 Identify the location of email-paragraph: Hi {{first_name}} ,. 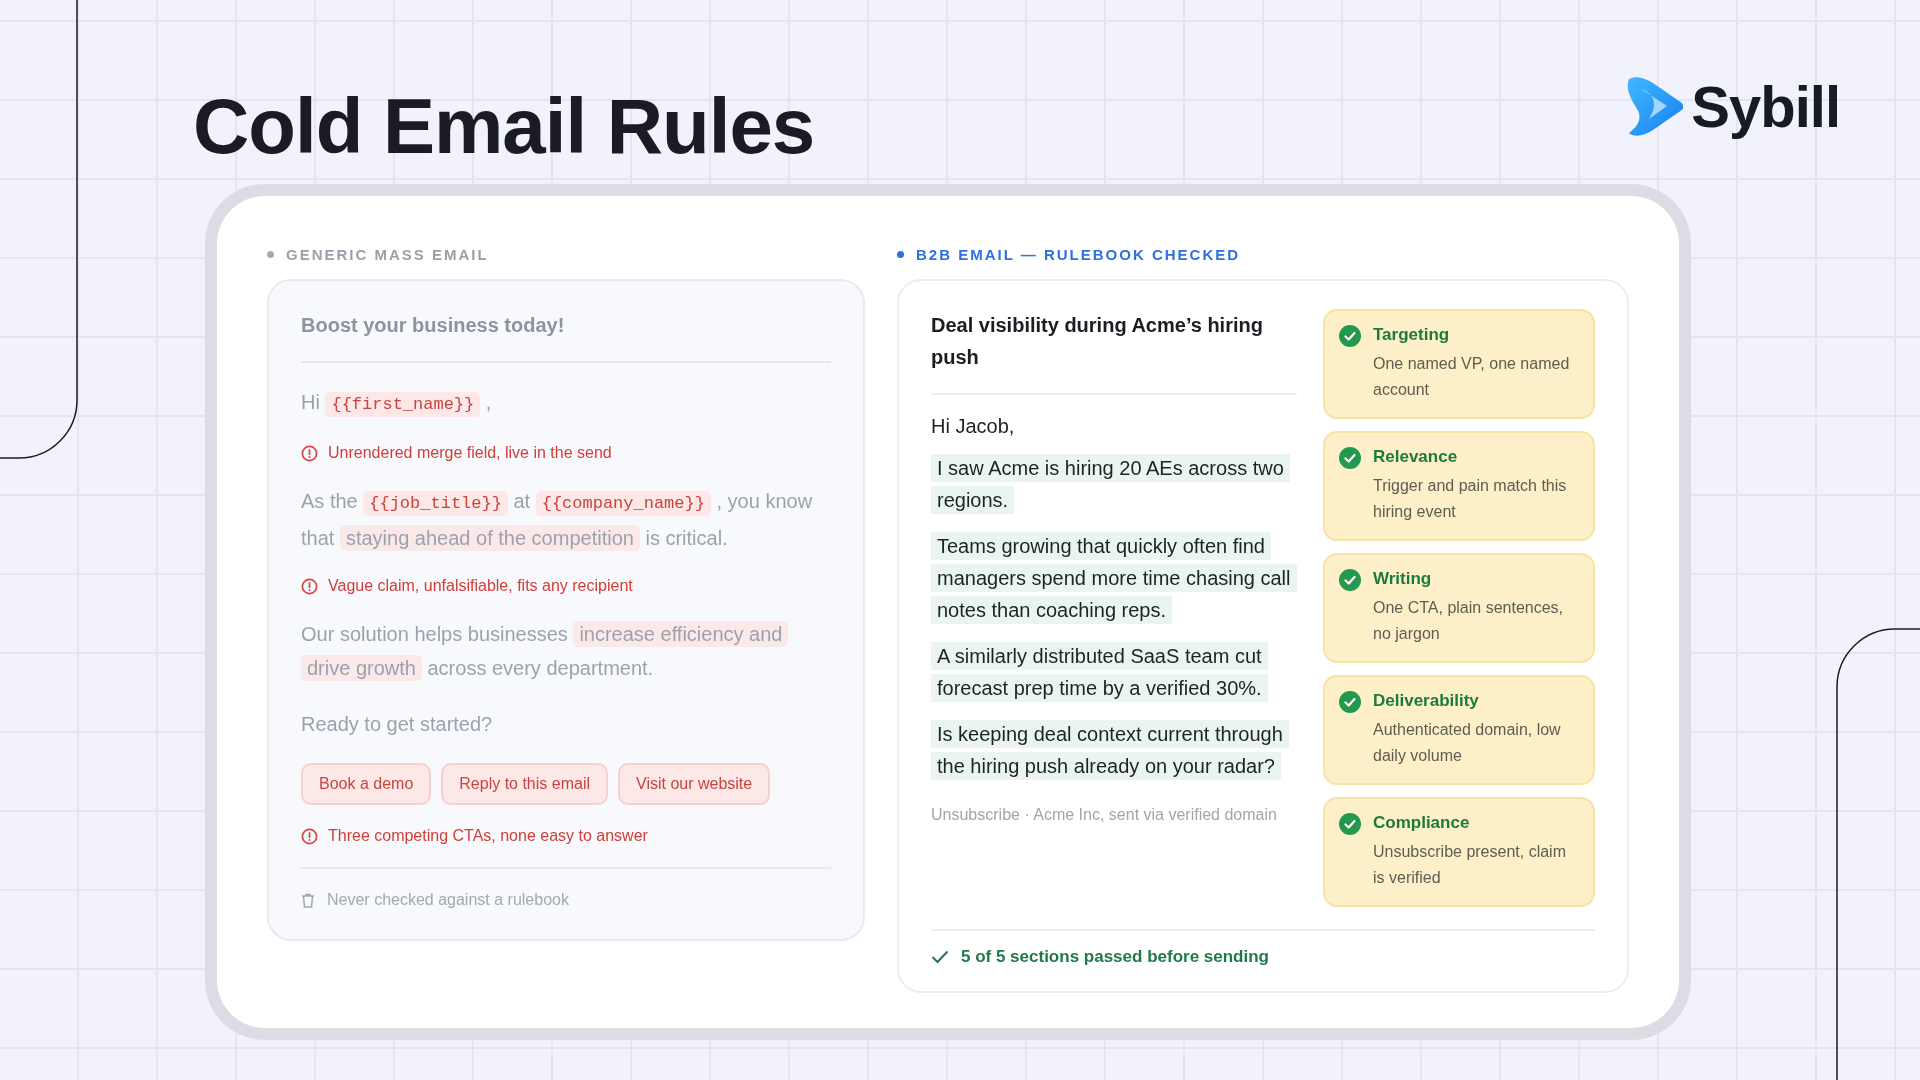
(566, 403).